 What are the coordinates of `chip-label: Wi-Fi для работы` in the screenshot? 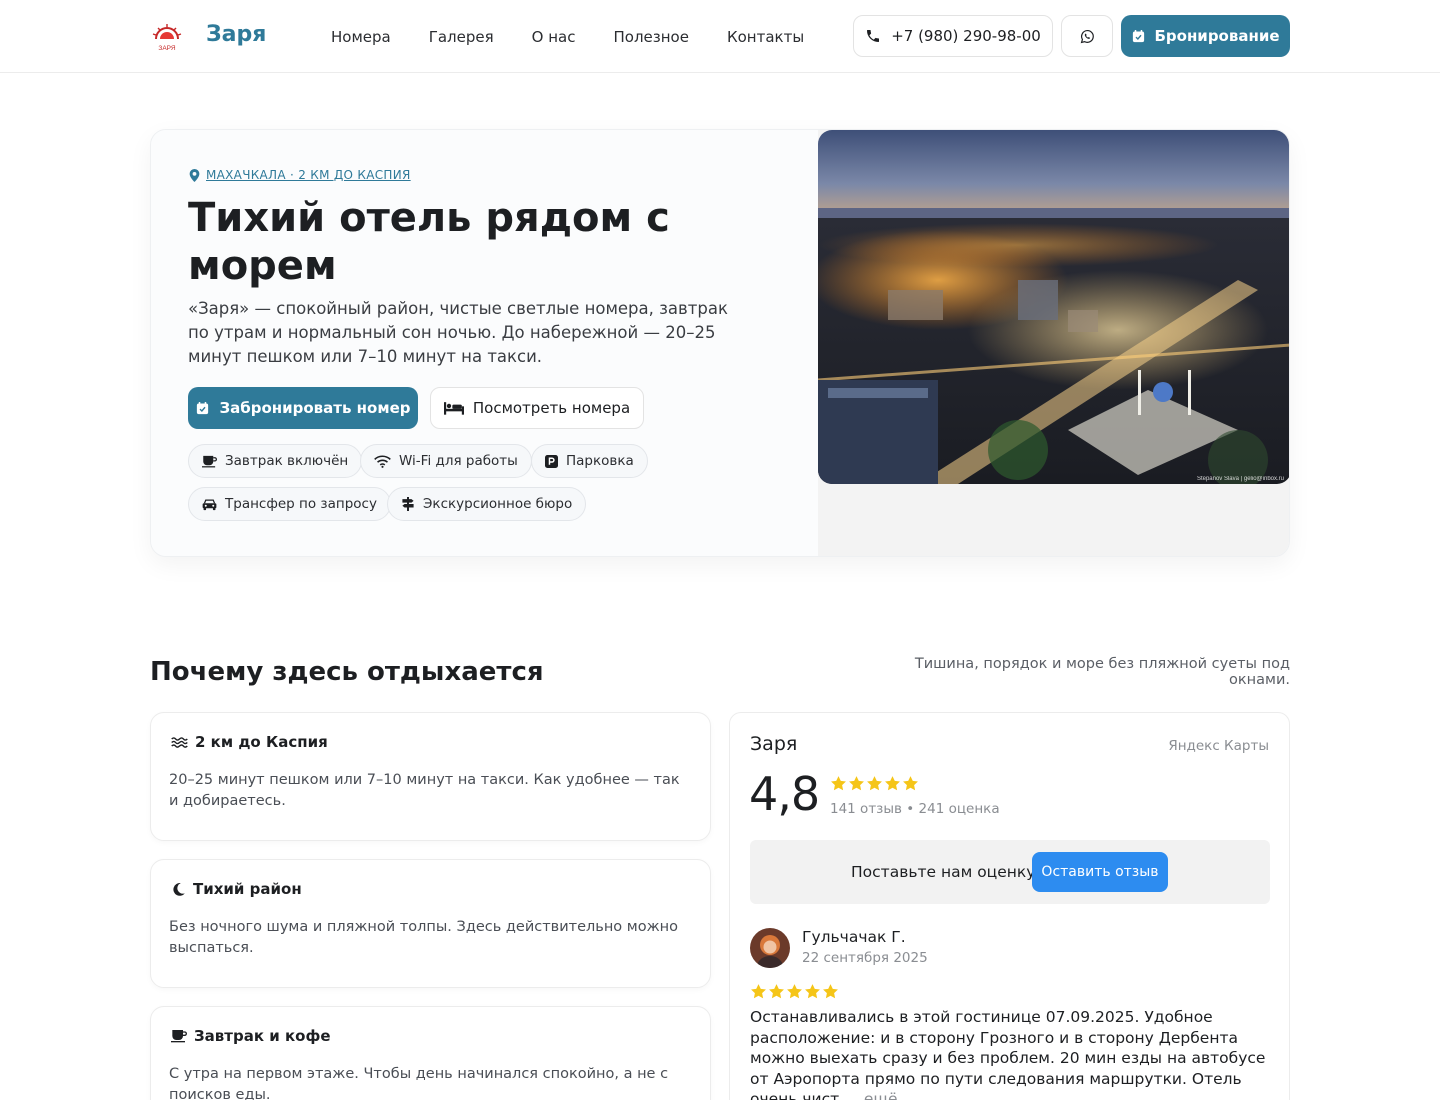 It's located at (458, 461).